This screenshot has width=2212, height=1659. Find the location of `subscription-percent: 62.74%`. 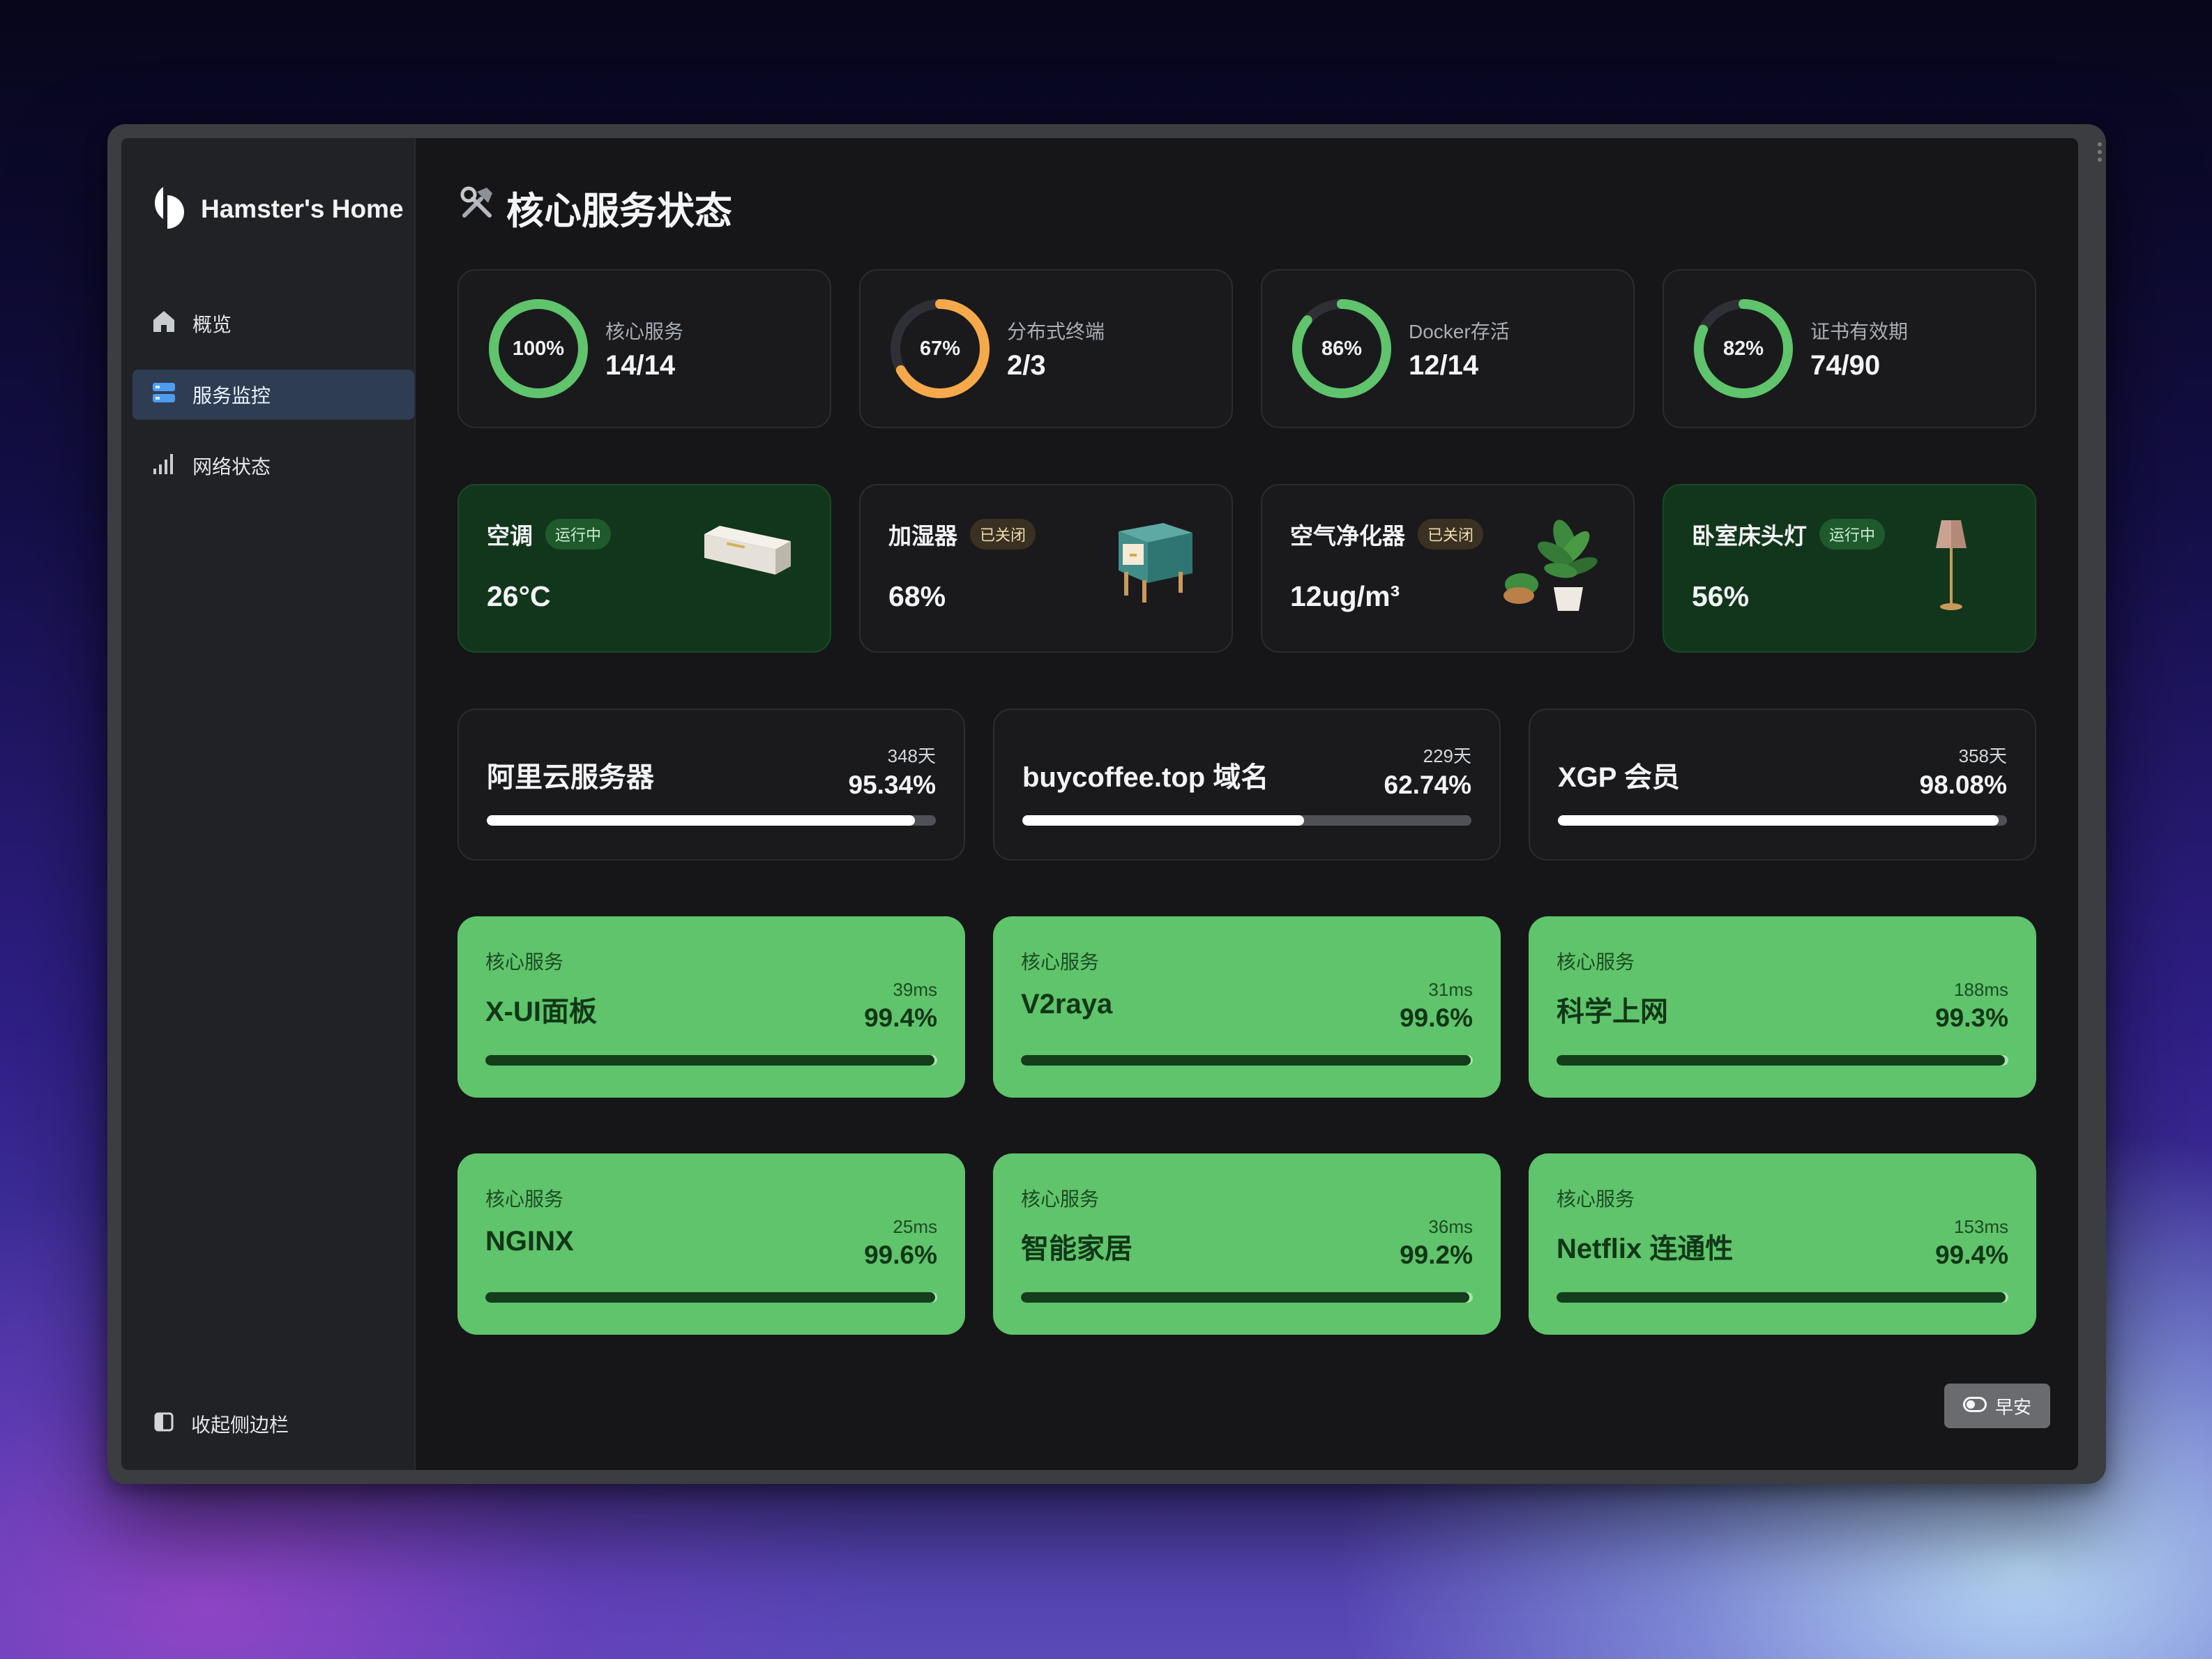

subscription-percent: 62.74% is located at coordinates (1428, 785).